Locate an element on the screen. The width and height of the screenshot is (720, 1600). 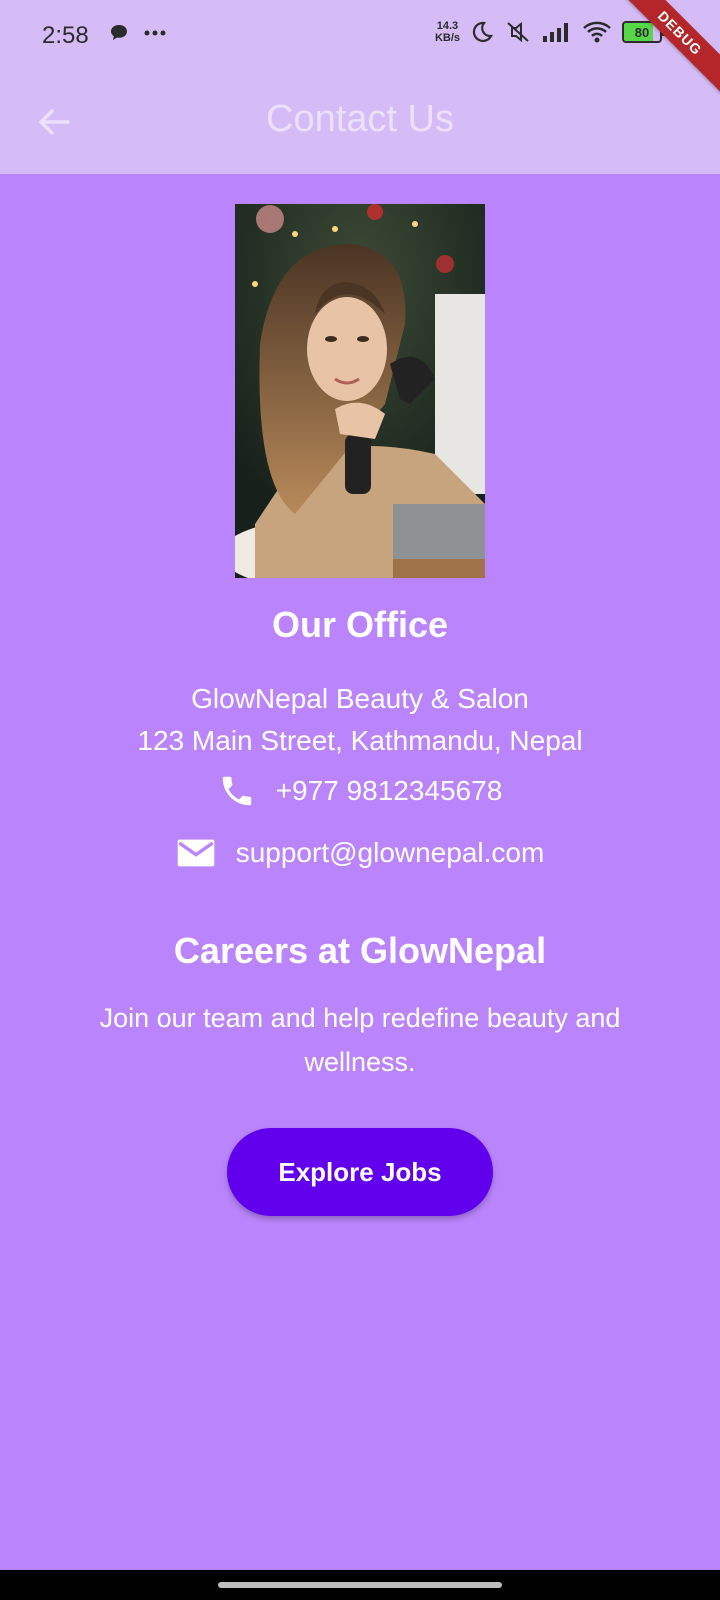
careers-title: Careers at GlowNepal is located at coordinates (360, 950).